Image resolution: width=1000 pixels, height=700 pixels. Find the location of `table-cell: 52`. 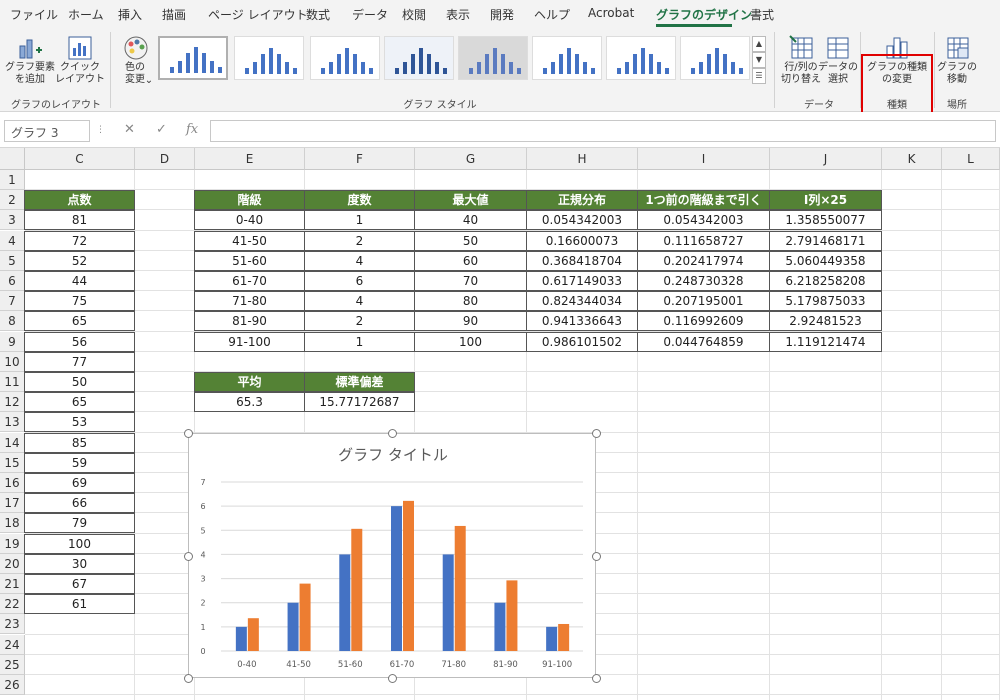

table-cell: 52 is located at coordinates (79, 260).